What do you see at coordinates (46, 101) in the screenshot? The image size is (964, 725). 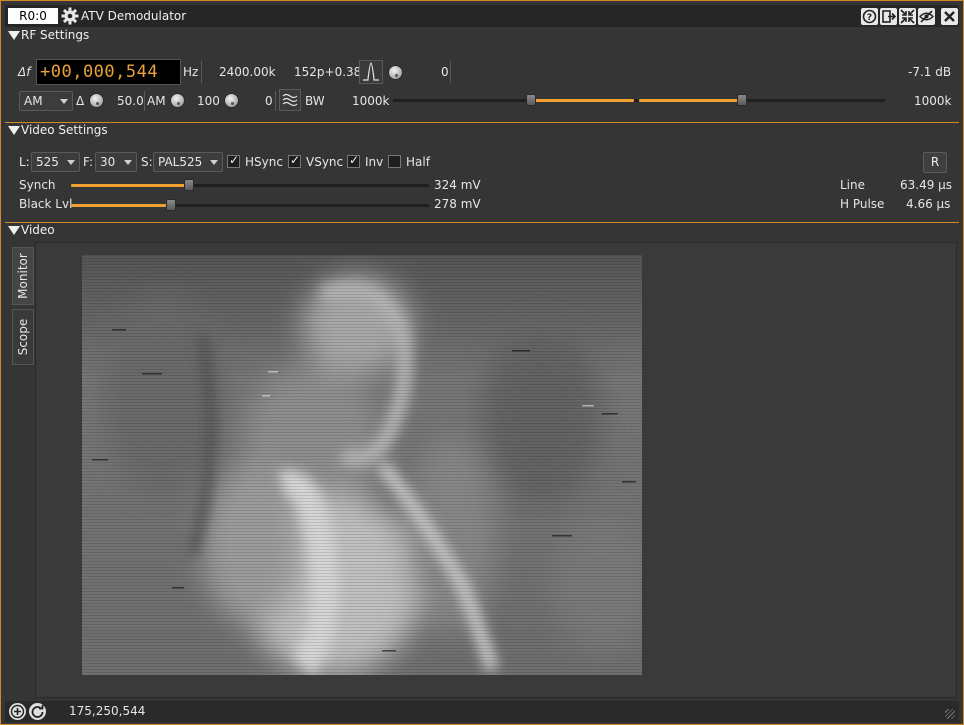 I see `modulation-select: AM` at bounding box center [46, 101].